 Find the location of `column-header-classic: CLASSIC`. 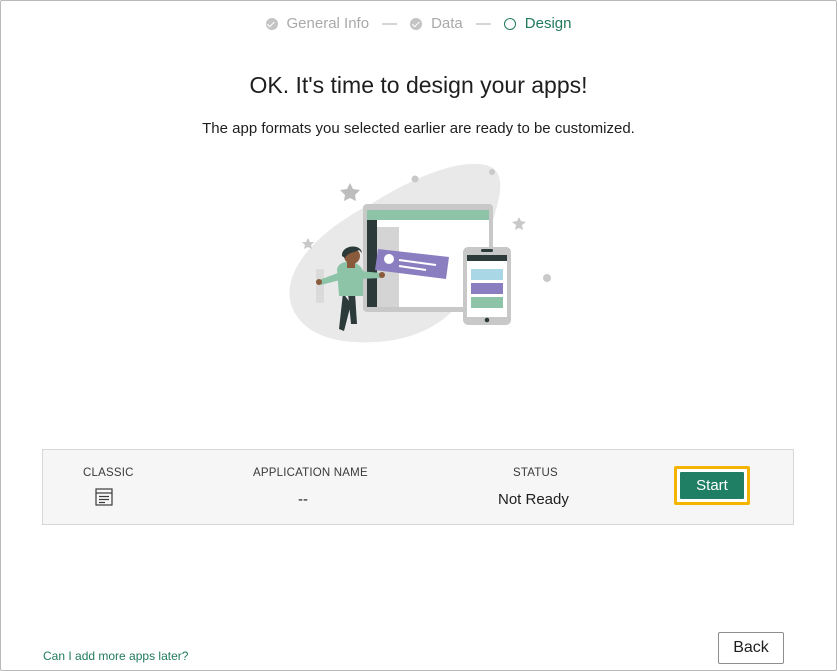

column-header-classic: CLASSIC is located at coordinates (108, 473).